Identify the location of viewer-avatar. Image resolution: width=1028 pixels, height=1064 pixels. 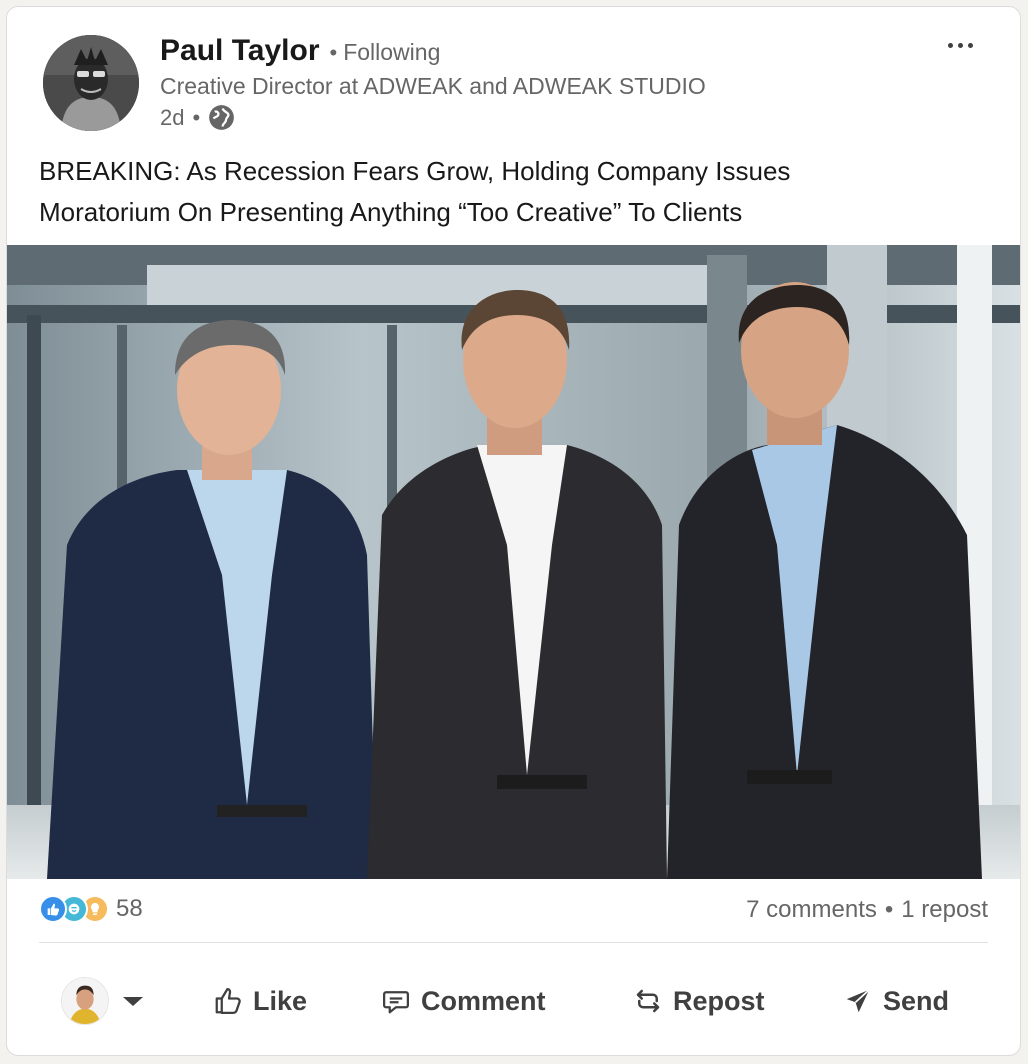
(85, 1001).